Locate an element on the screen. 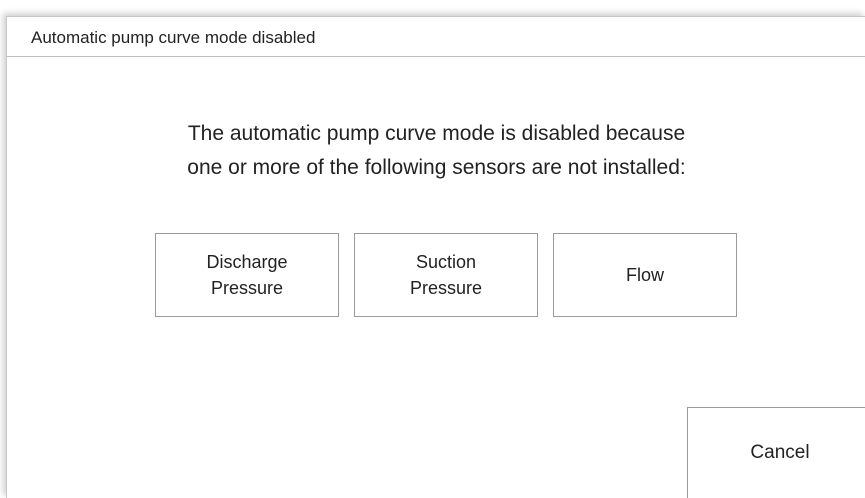 This screenshot has height=498, width=865. sensor-label: Flow is located at coordinates (644, 275).